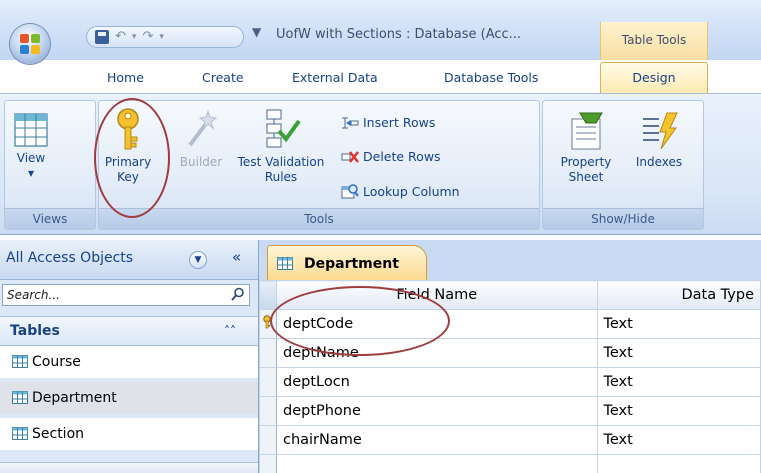 This screenshot has height=473, width=761. What do you see at coordinates (436, 295) in the screenshot?
I see `column-header-field-name: Field Name` at bounding box center [436, 295].